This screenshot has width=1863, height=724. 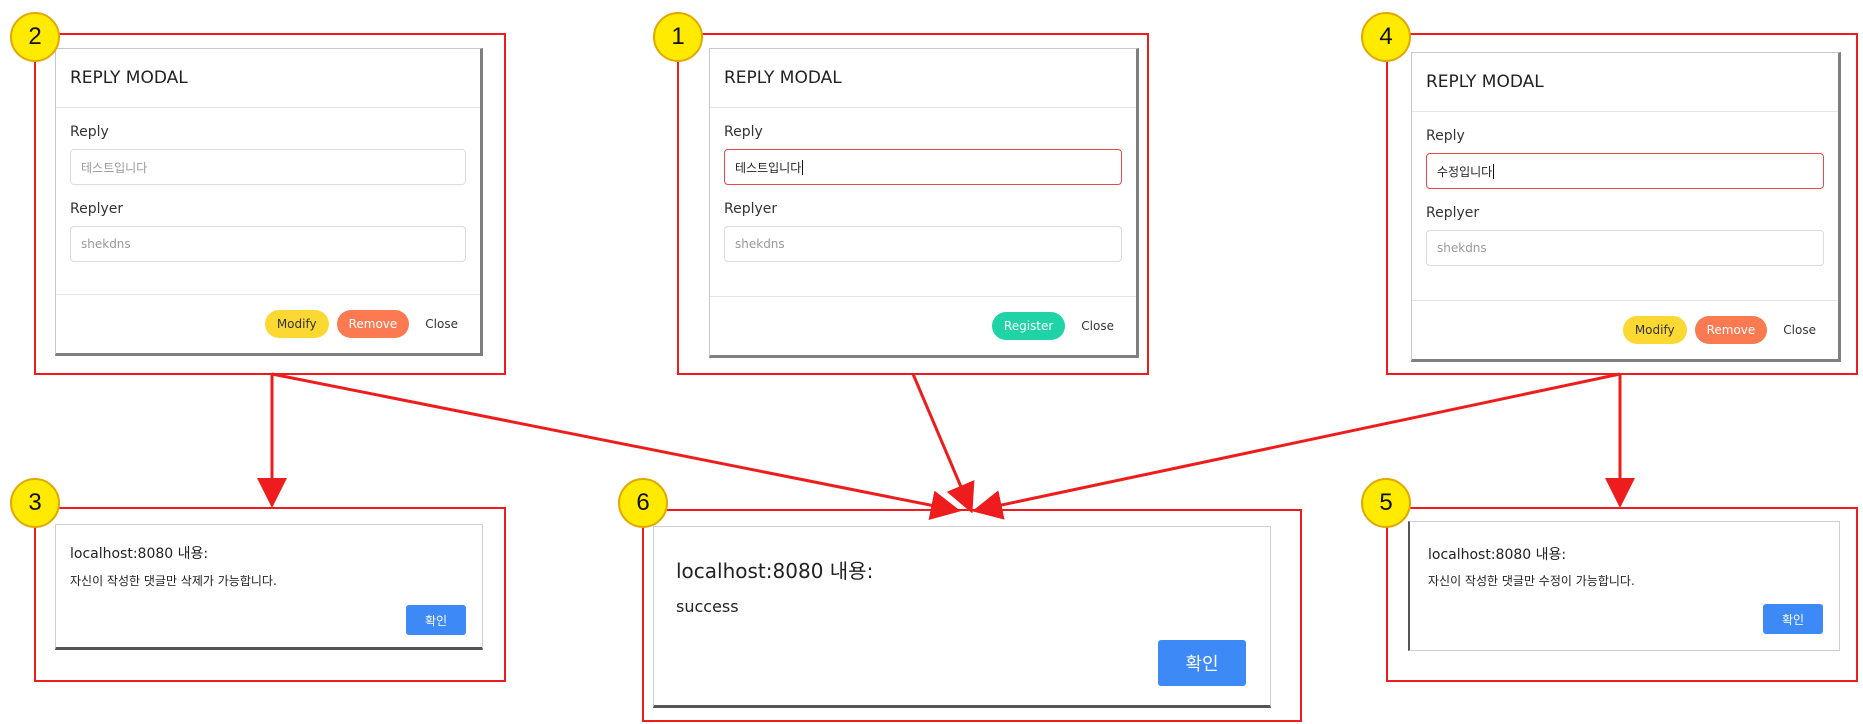 What do you see at coordinates (35, 37) in the screenshot?
I see `step-badge-2: 2` at bounding box center [35, 37].